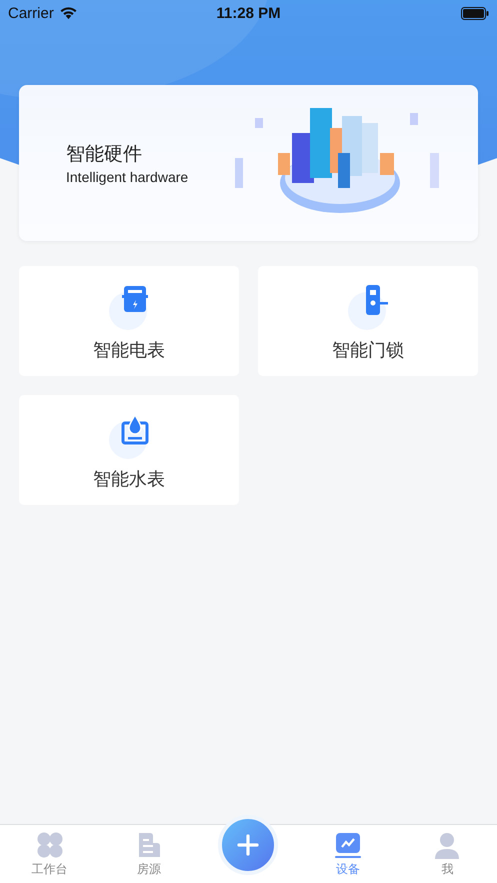 This screenshot has width=497, height=883. Describe the element at coordinates (104, 155) in the screenshot. I see `banner-title: 智能硬件` at that location.